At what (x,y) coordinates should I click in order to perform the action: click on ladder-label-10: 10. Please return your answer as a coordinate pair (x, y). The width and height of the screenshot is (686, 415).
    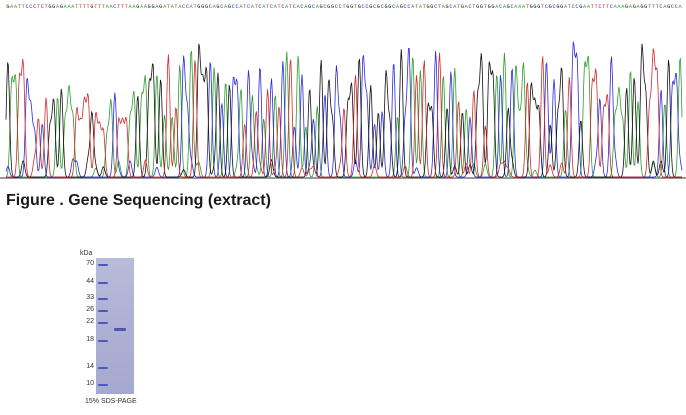
    Looking at the image, I should click on (90, 383).